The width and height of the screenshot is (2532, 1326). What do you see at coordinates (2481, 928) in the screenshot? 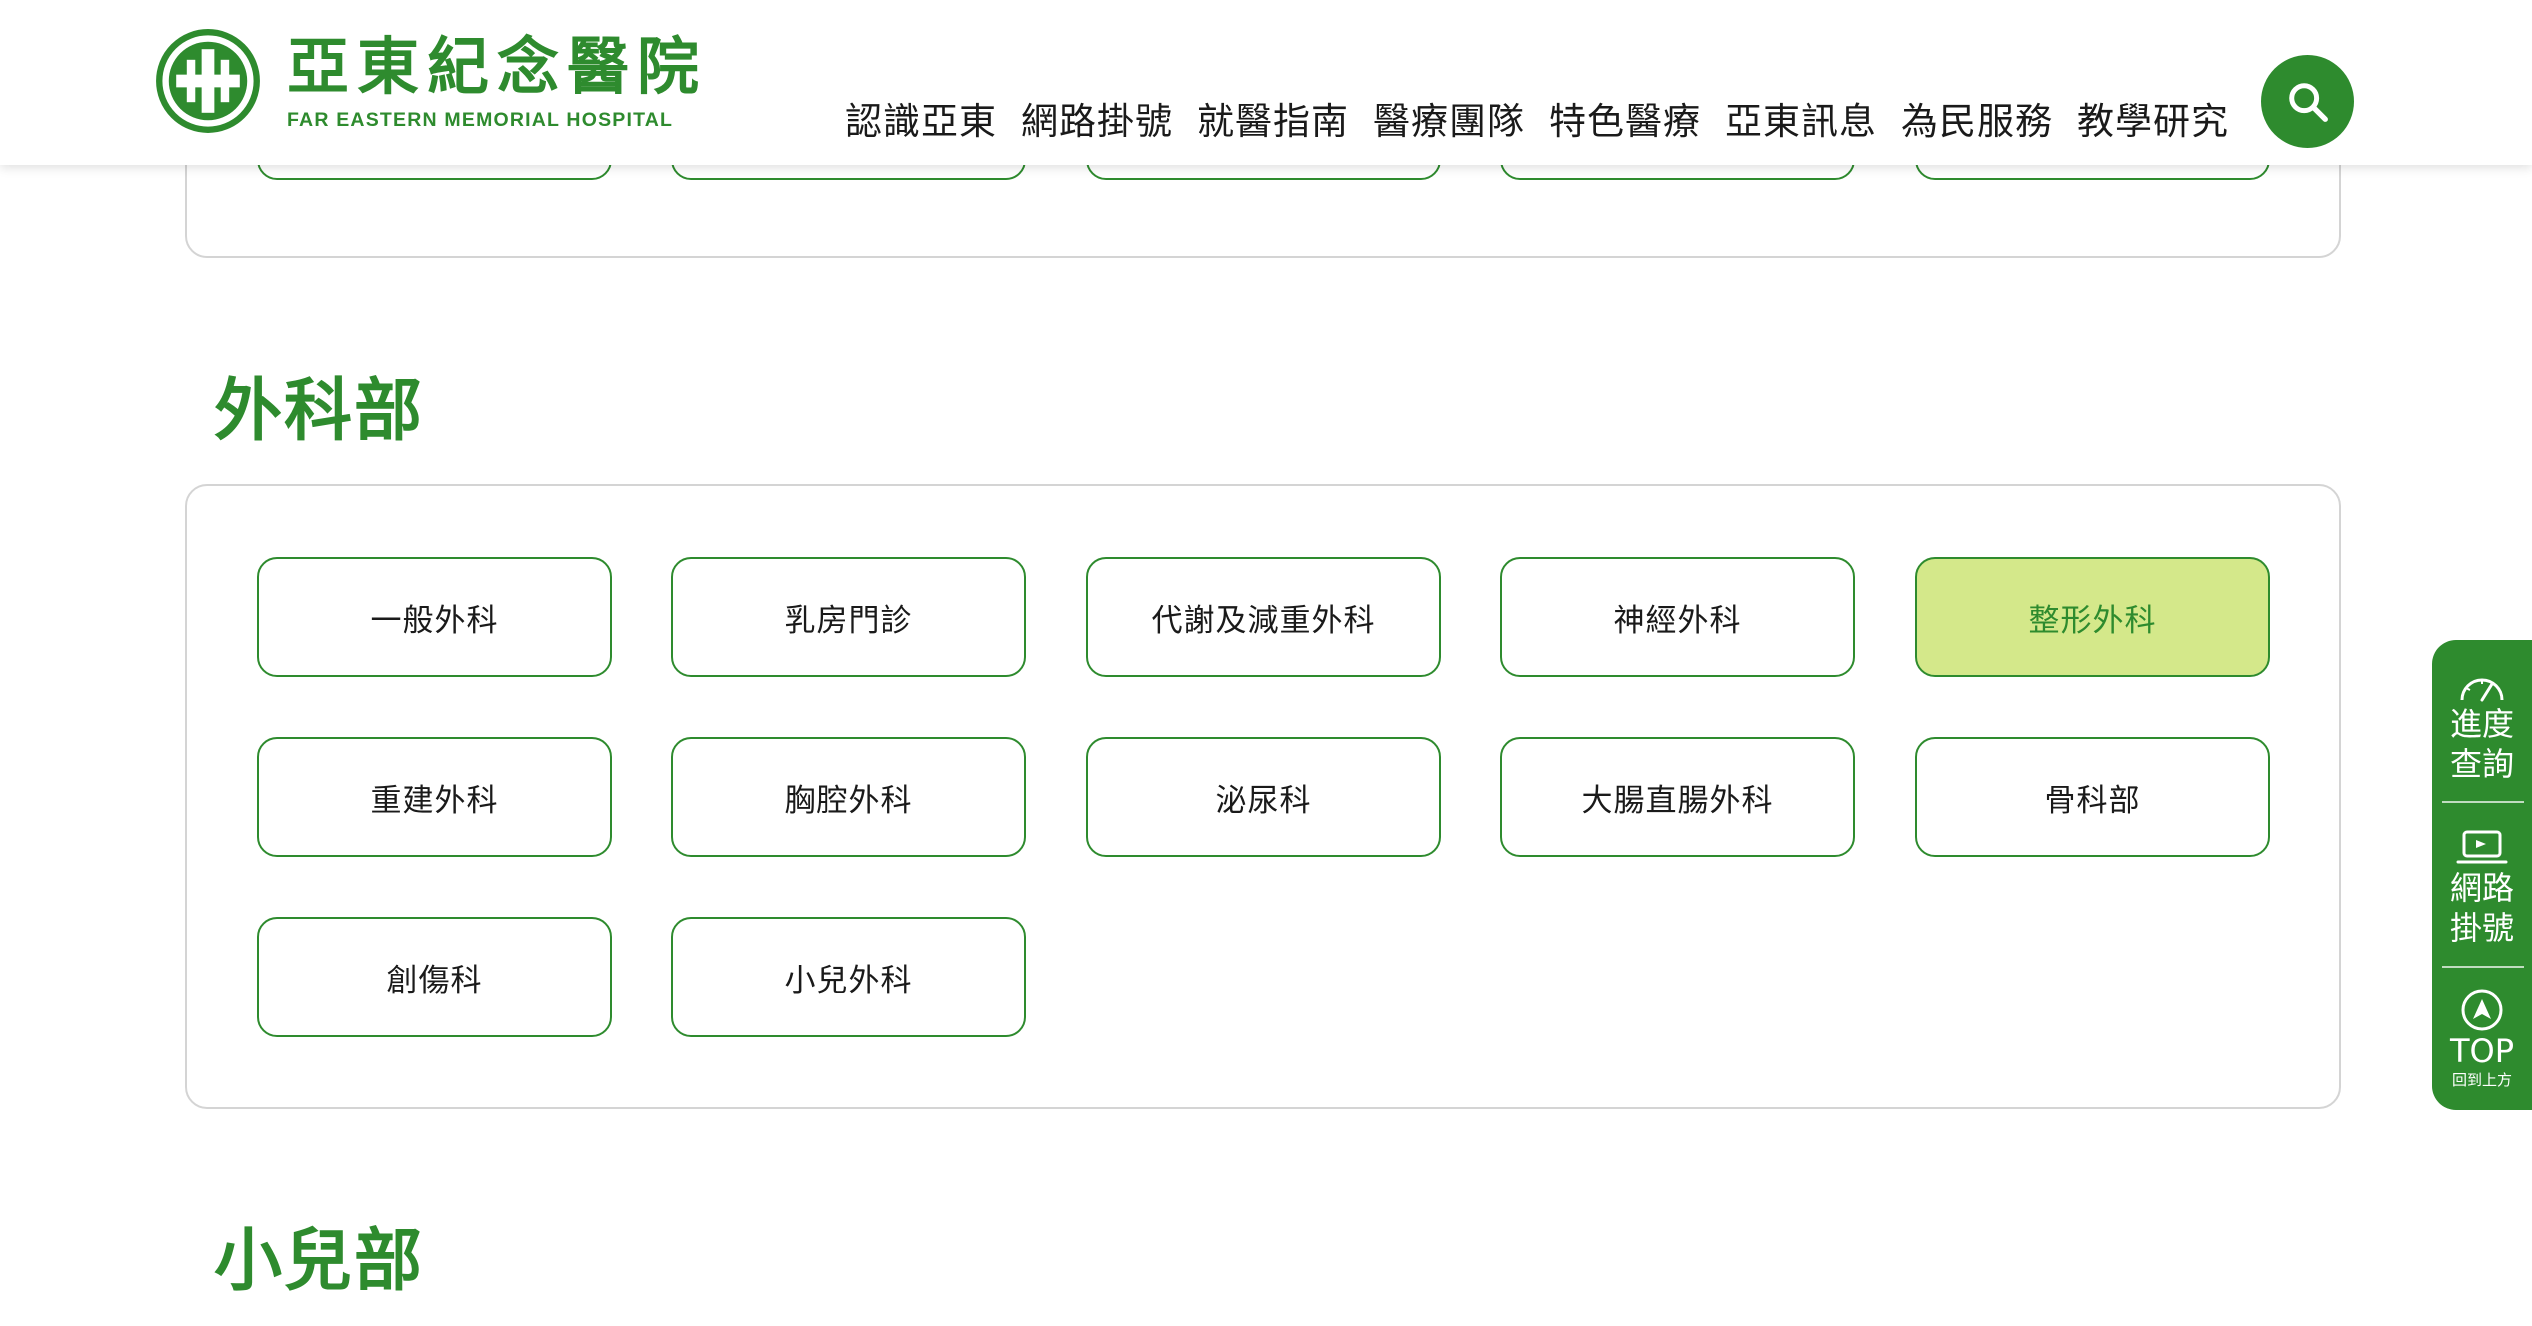
I see `online-registration-label-2: 掛號` at bounding box center [2481, 928].